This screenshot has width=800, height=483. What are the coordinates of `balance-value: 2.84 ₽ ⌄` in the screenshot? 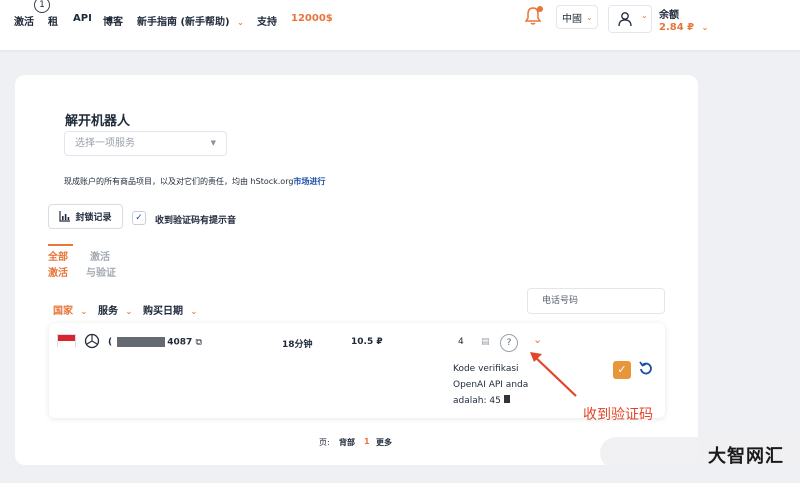 It's located at (683, 27).